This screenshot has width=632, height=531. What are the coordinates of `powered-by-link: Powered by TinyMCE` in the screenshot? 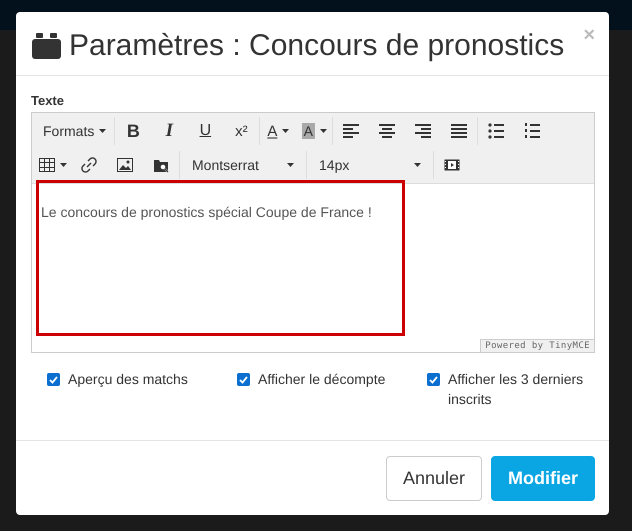 It's located at (537, 345).